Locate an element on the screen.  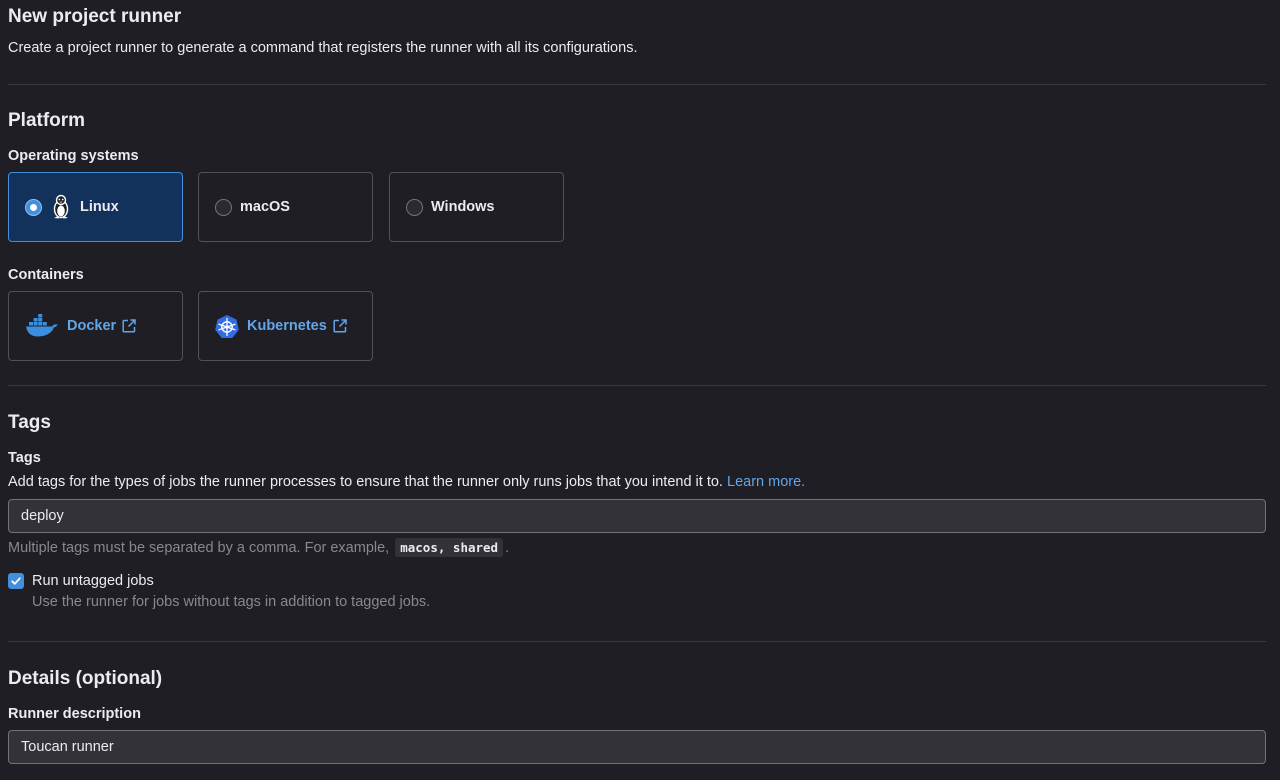
os-option-linux: Linux is located at coordinates (95, 207).